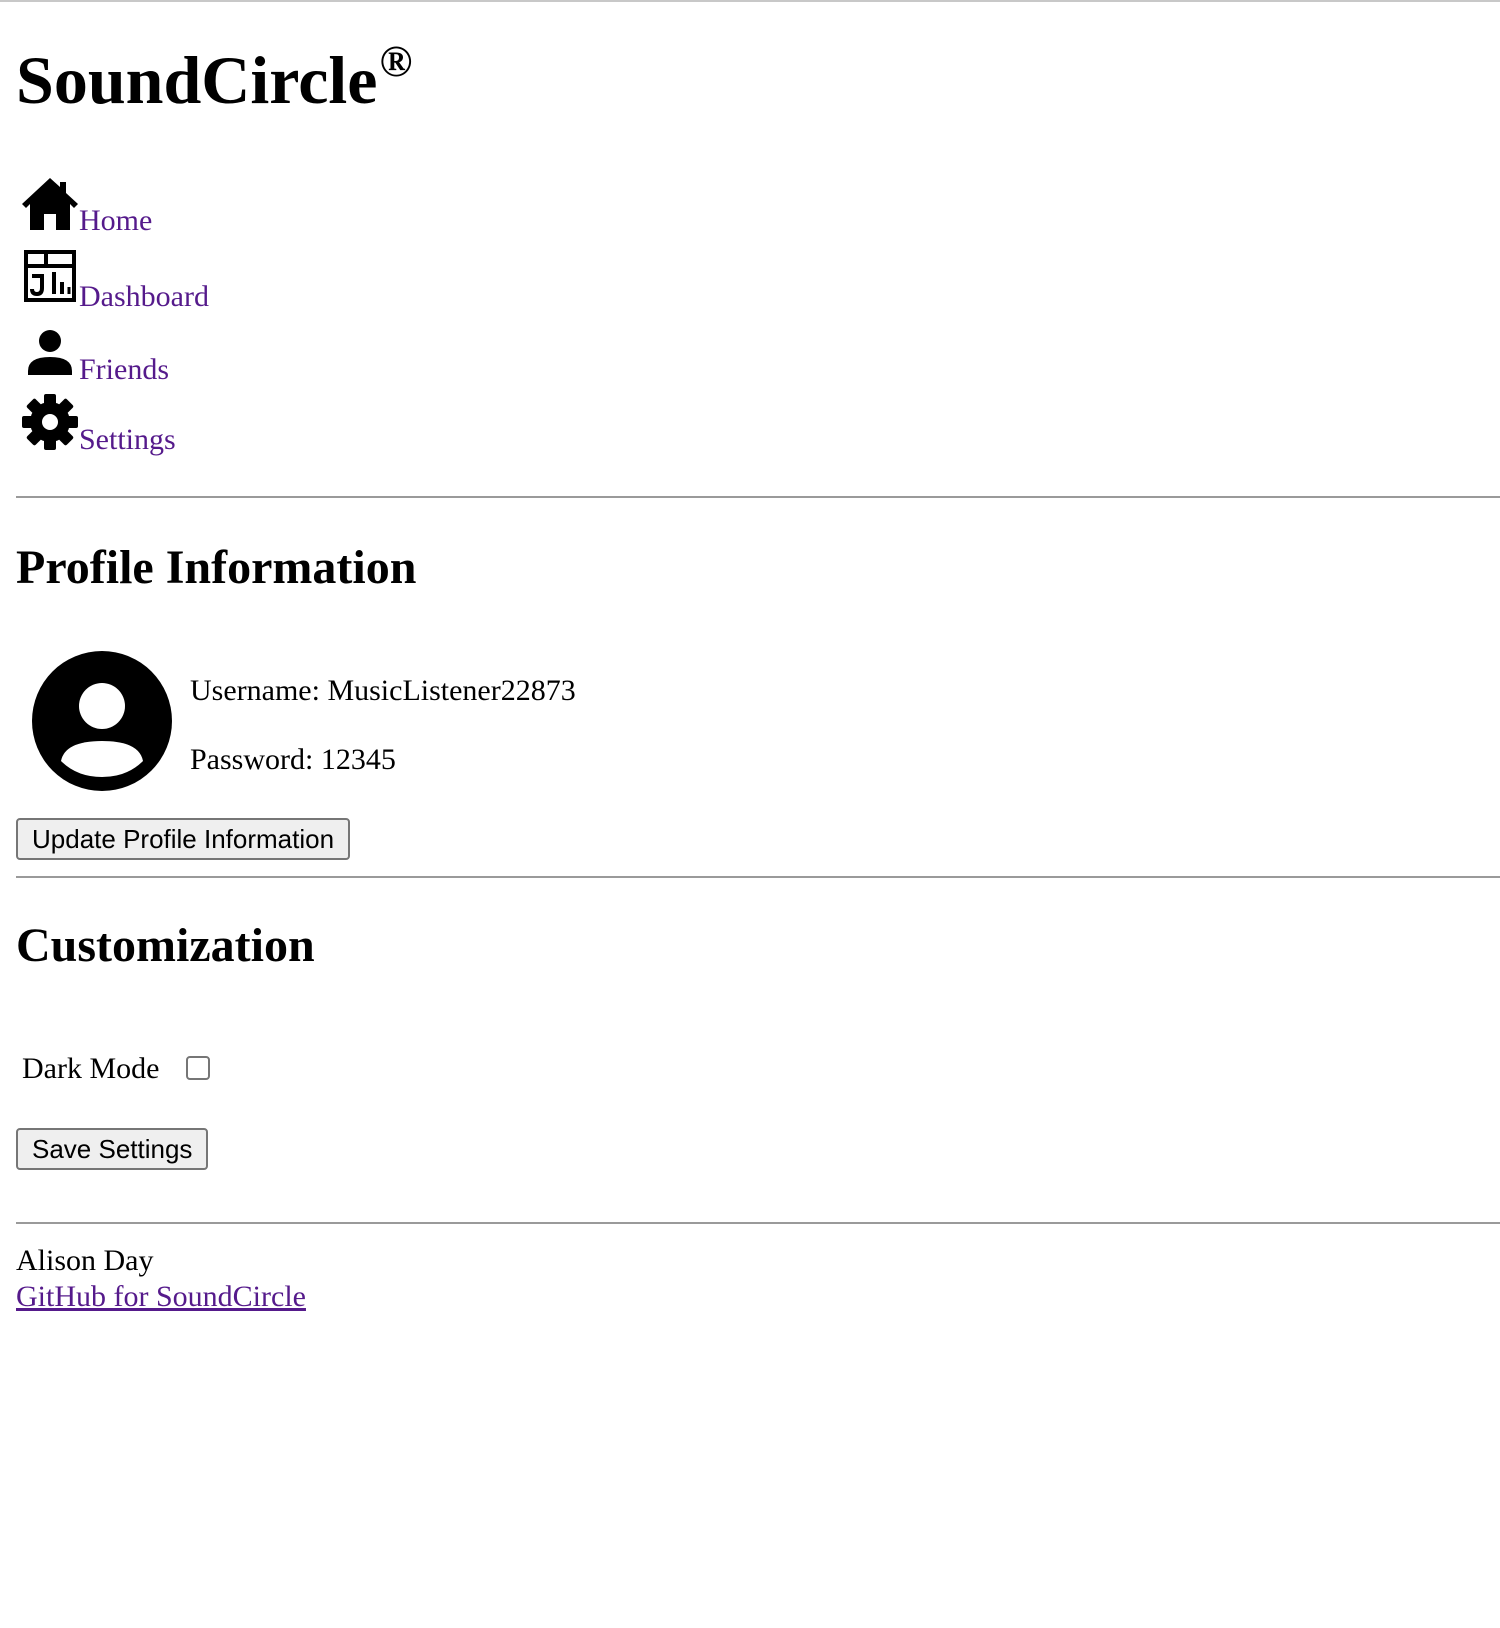 The width and height of the screenshot is (1500, 1628). What do you see at coordinates (216, 567) in the screenshot?
I see `profile-heading: Profile Information` at bounding box center [216, 567].